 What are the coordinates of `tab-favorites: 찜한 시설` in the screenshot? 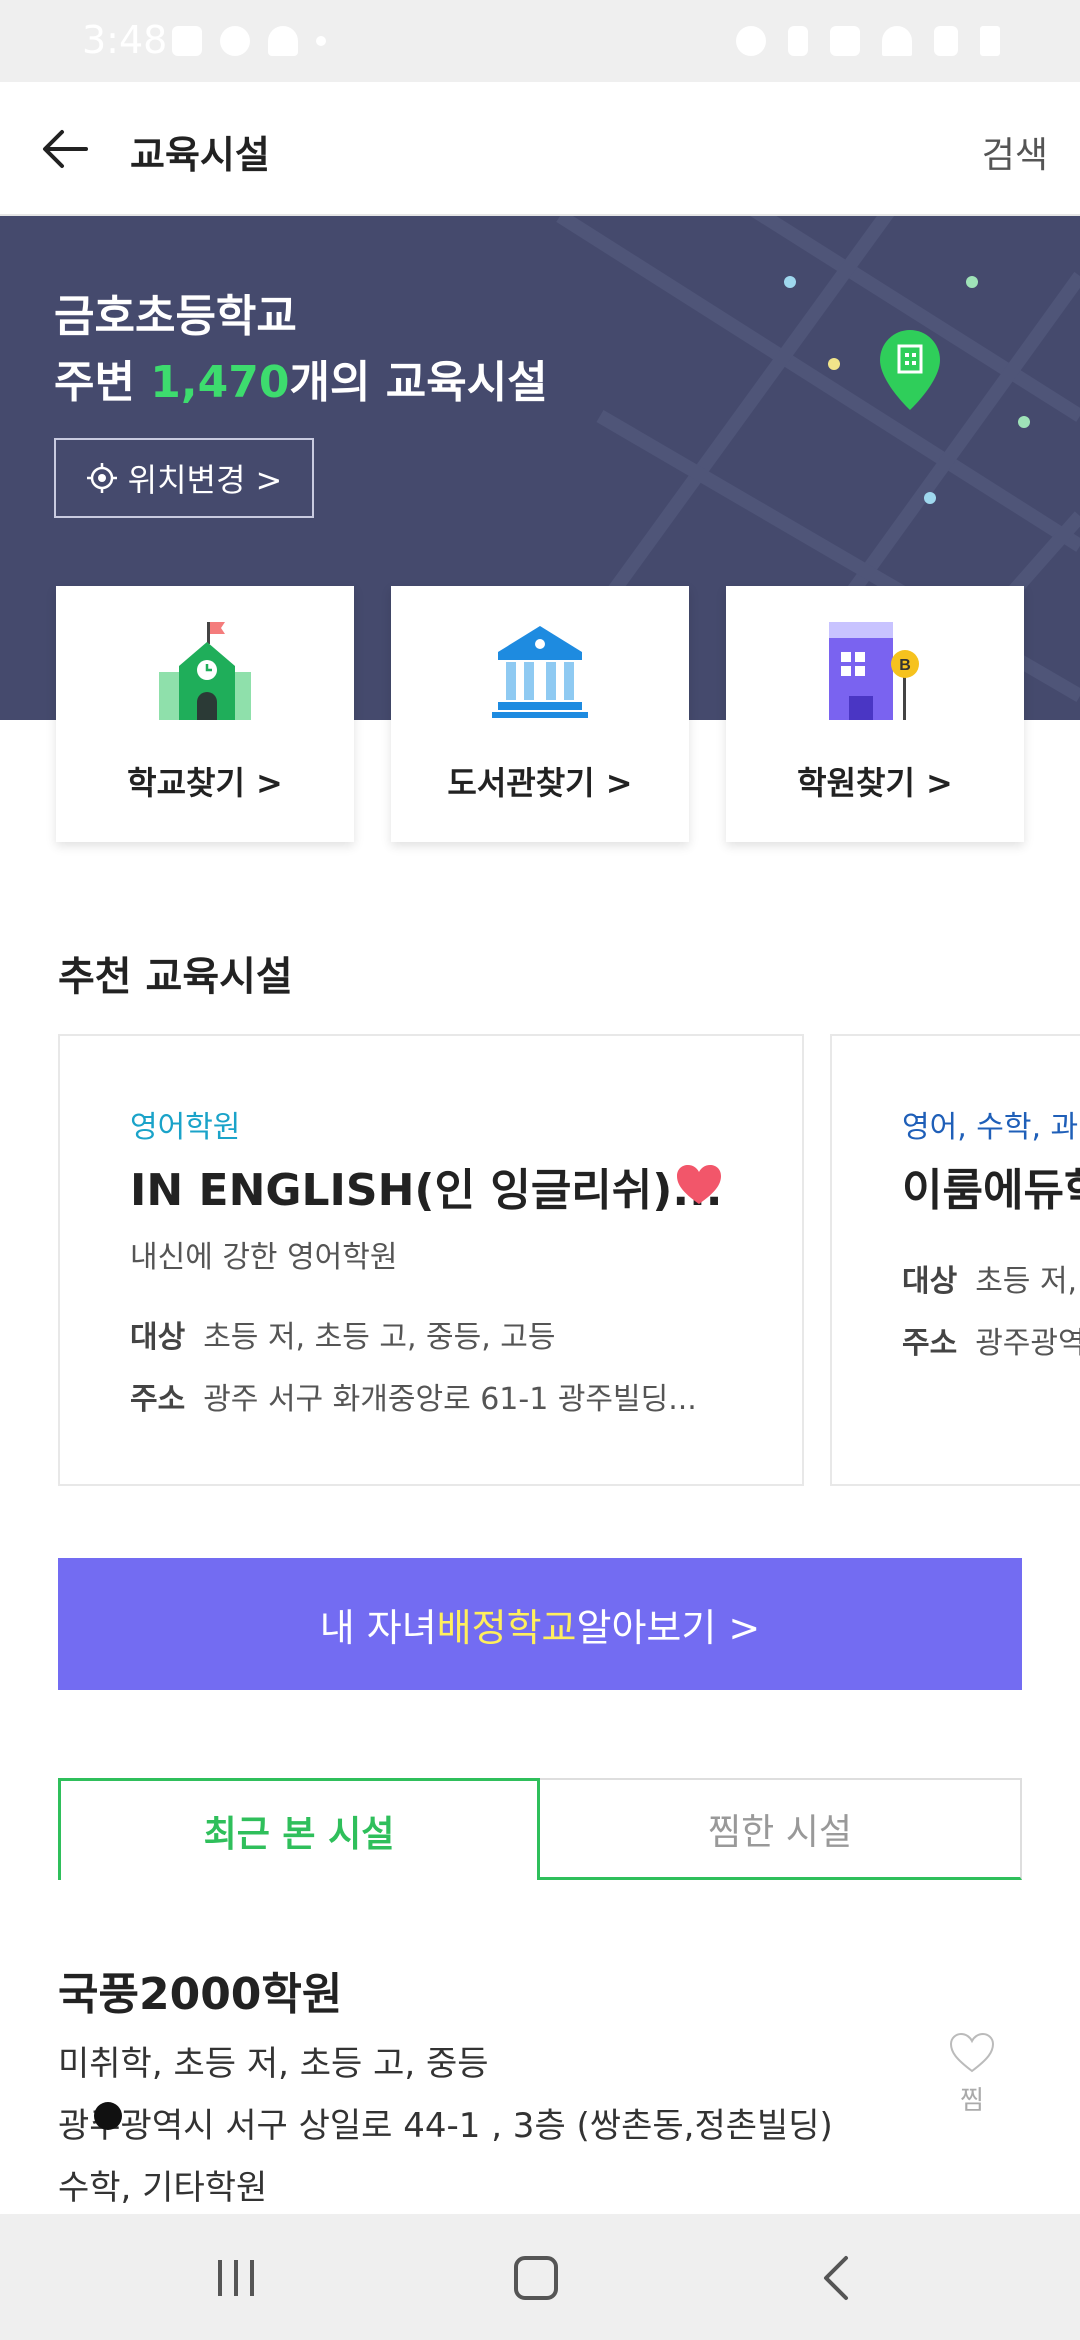 It's located at (781, 1829).